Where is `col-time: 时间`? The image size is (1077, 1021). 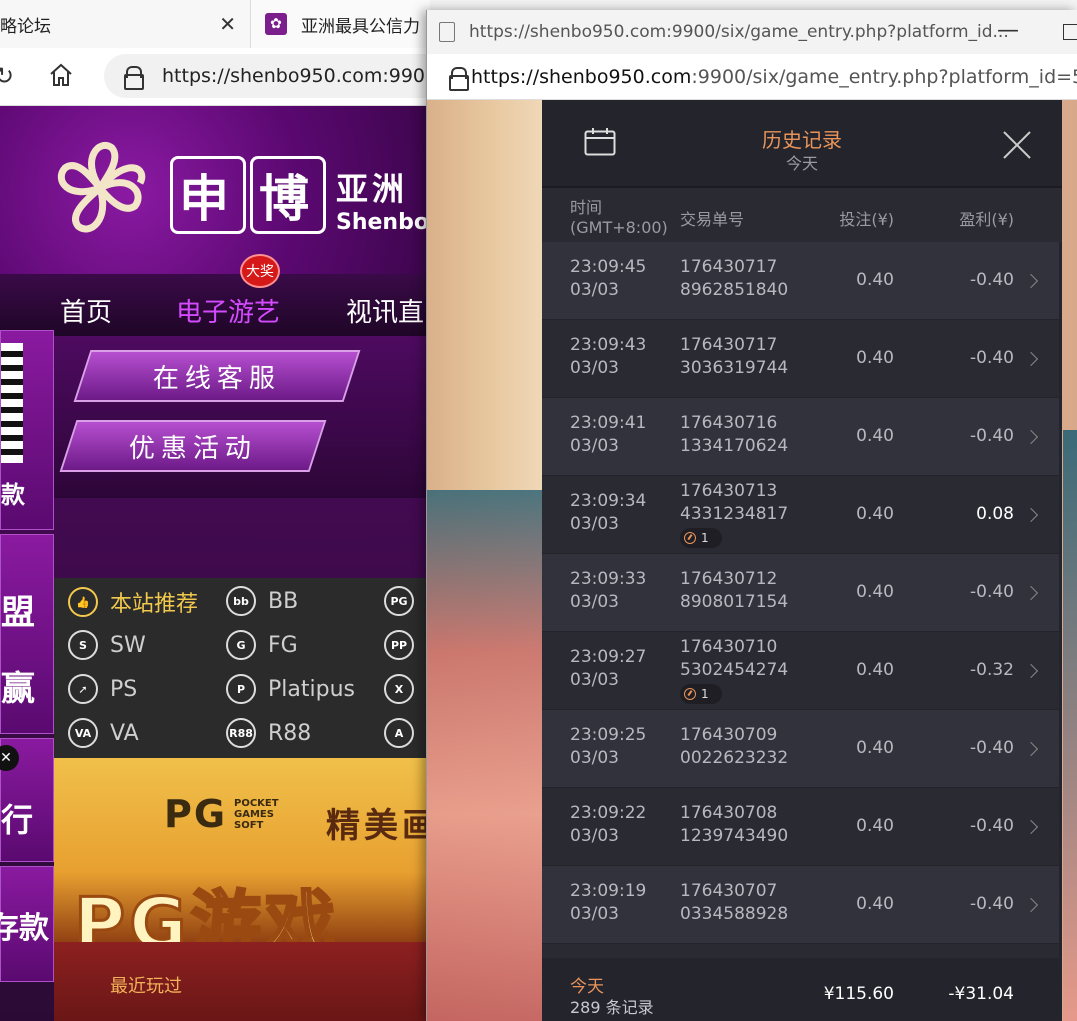 col-time: 时间 is located at coordinates (586, 207).